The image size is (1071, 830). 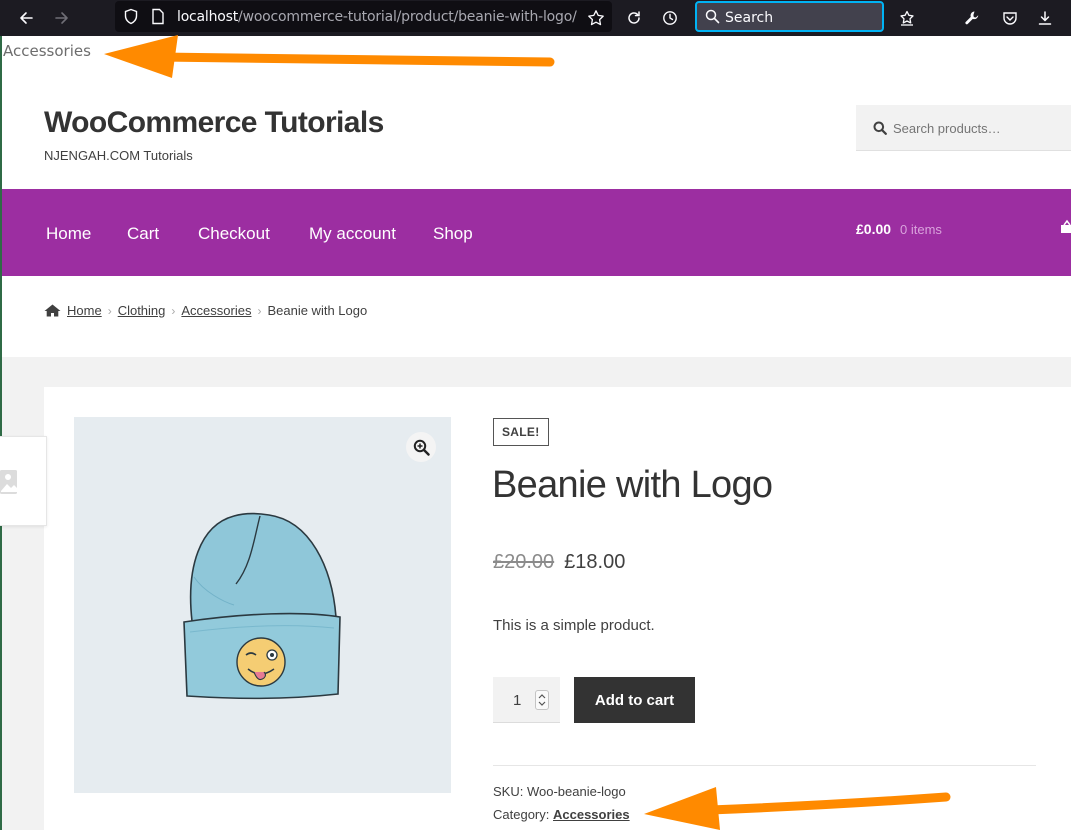 I want to click on home-icon, so click(x=52, y=310).